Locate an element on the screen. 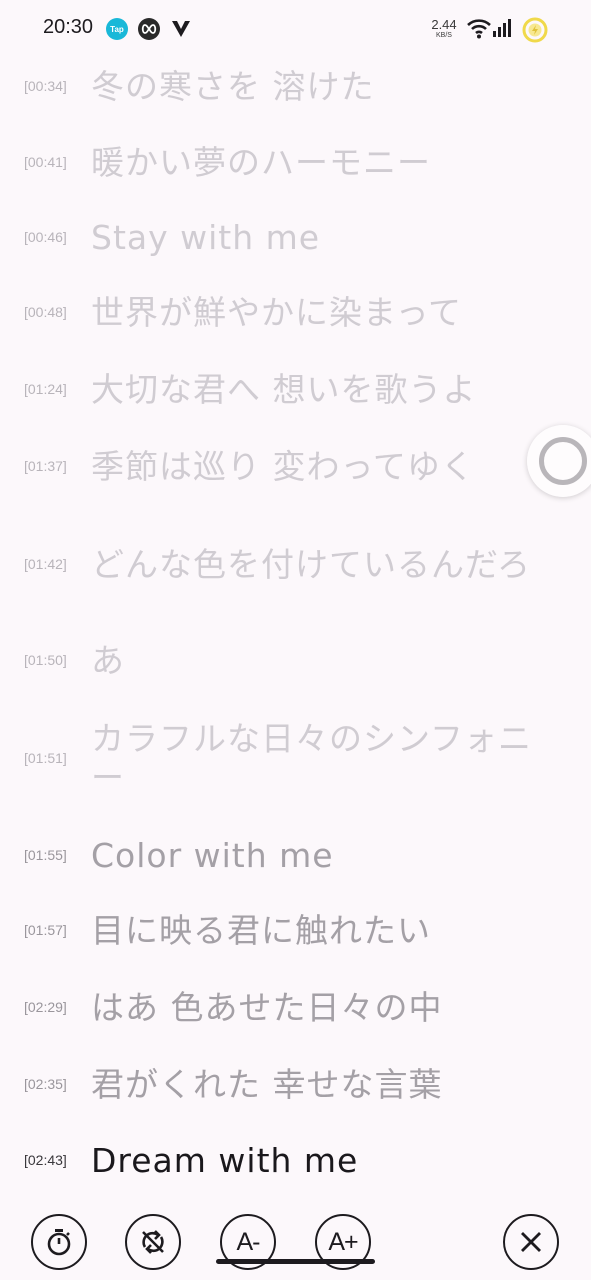 This screenshot has height=1280, width=591. font-decrease-label: A- is located at coordinates (248, 1241).